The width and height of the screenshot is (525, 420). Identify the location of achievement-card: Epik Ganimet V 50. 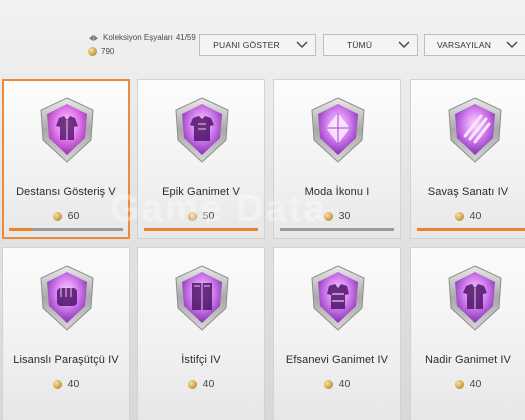
(201, 159).